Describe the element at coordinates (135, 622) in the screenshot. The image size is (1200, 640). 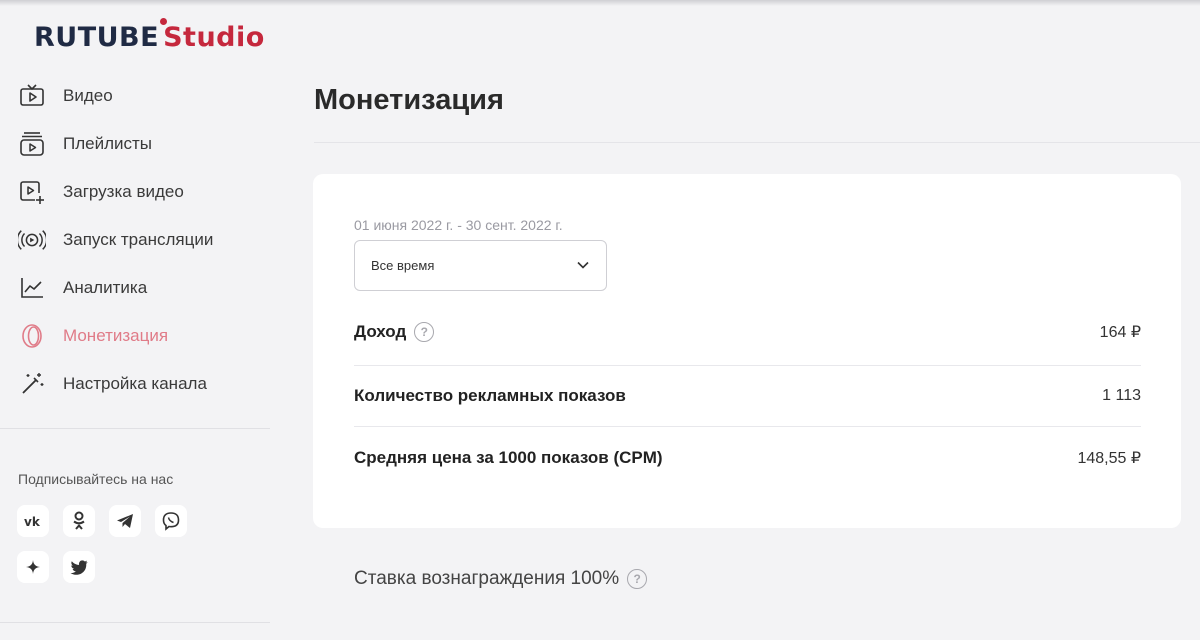
I see `sidebar-divider-bottom` at that location.